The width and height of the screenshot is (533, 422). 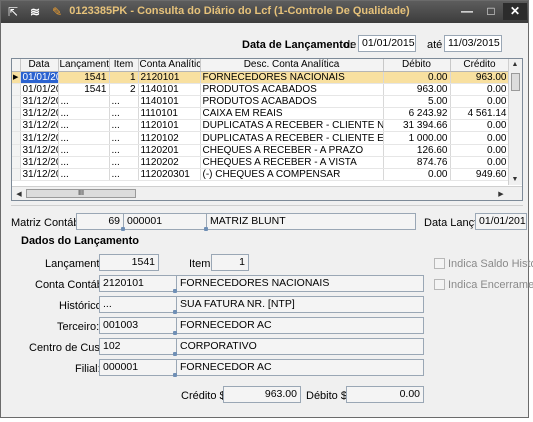 What do you see at coordinates (385, 394) in the screenshot?
I see `debito-field: 0.00` at bounding box center [385, 394].